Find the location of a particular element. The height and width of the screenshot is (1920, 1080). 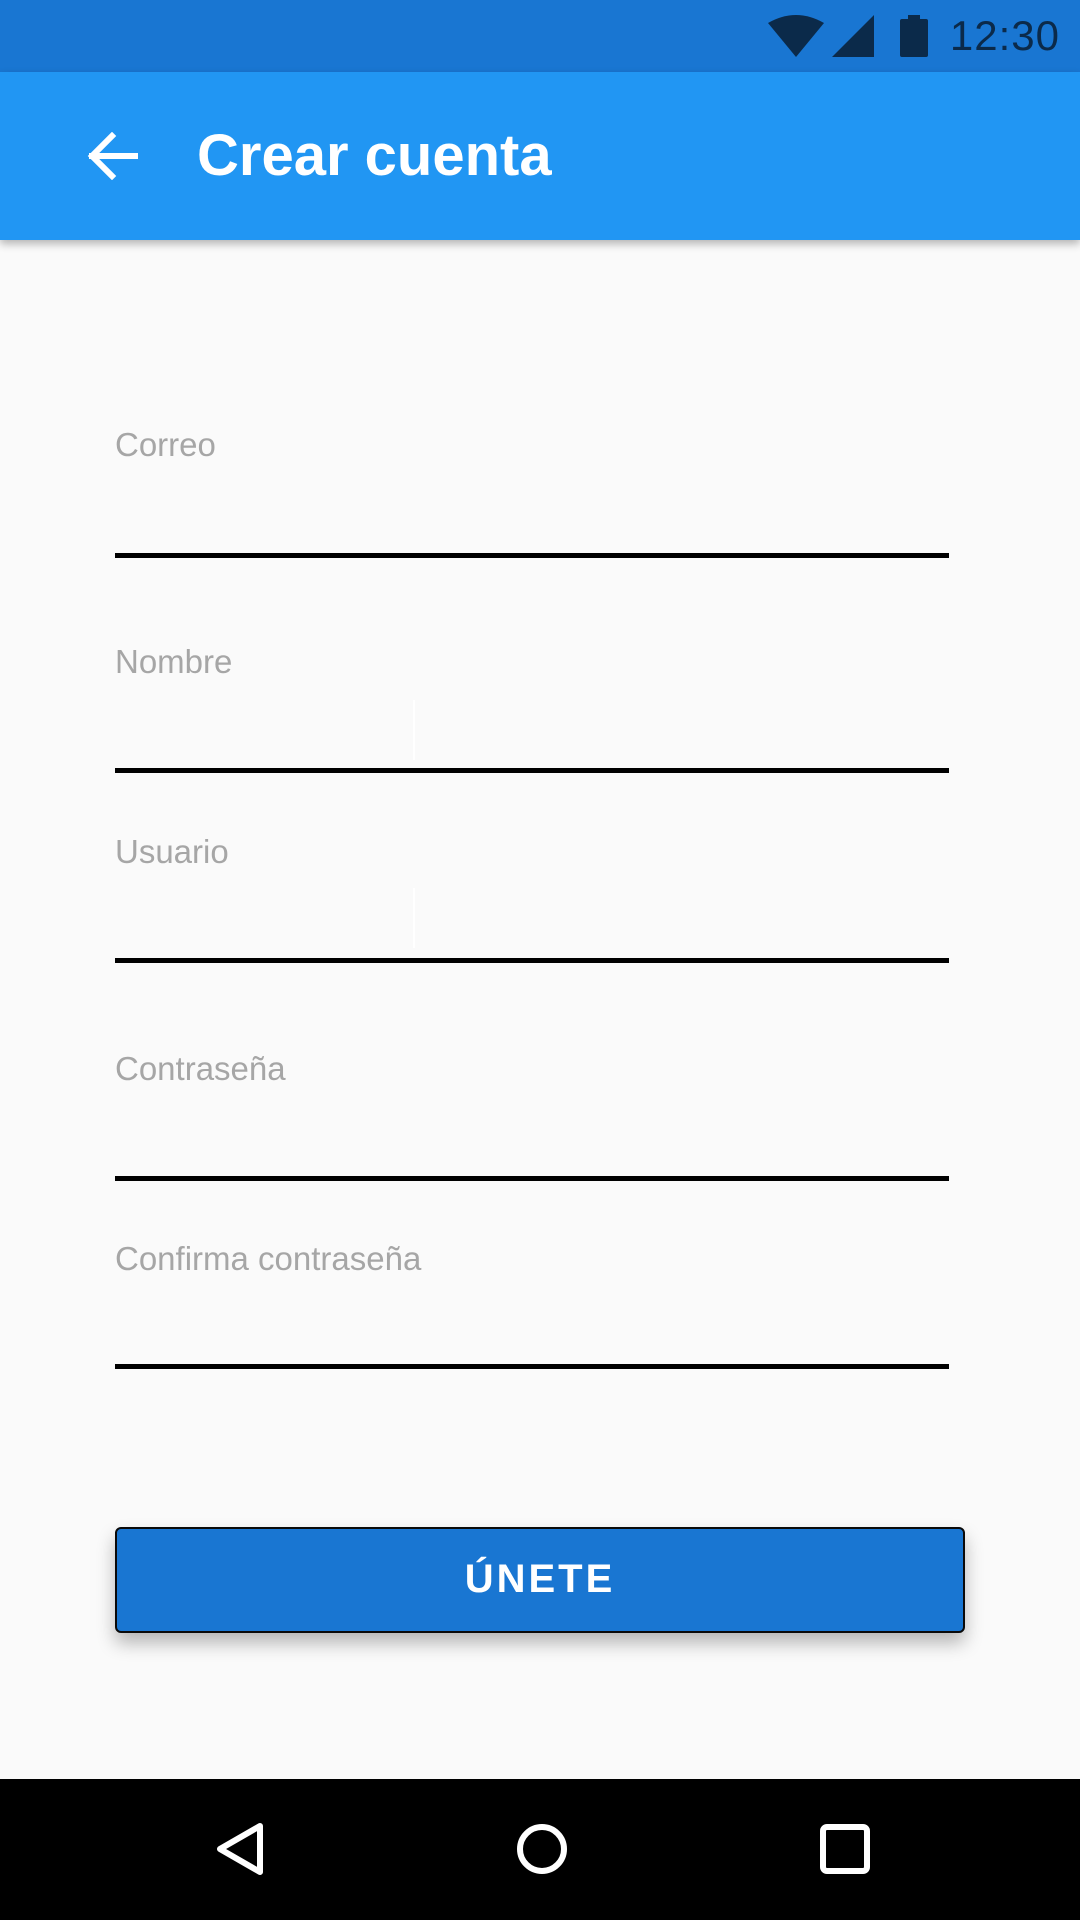

nav-recents-button is located at coordinates (845, 1849).